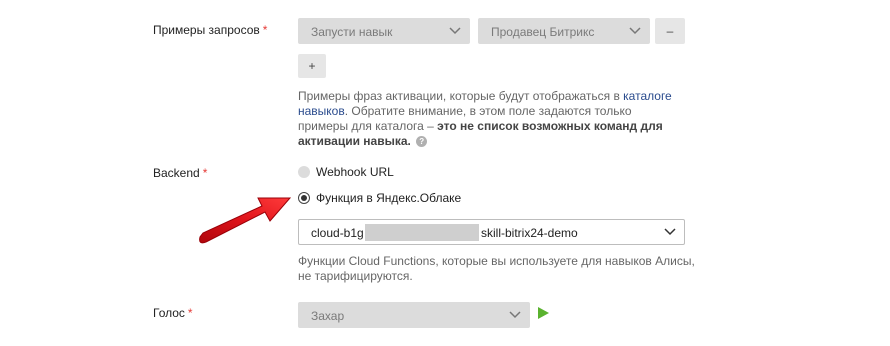  Describe the element at coordinates (670, 31) in the screenshot. I see `remove-example-button: –` at that location.